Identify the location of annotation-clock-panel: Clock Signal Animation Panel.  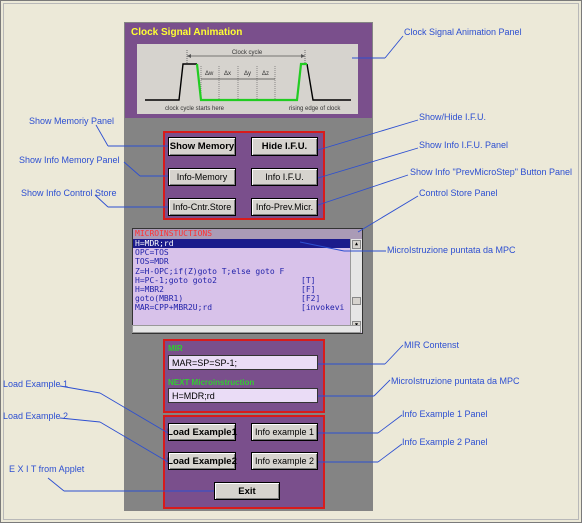
(463, 32).